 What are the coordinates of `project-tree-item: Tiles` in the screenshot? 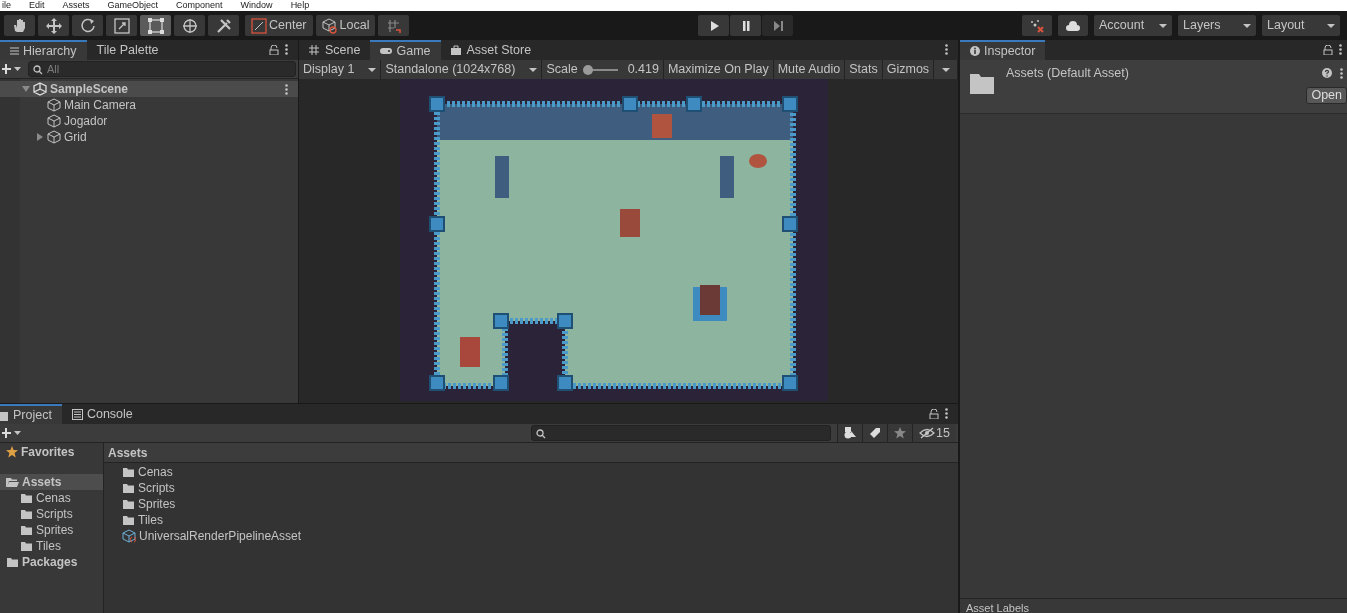 It's located at (51, 546).